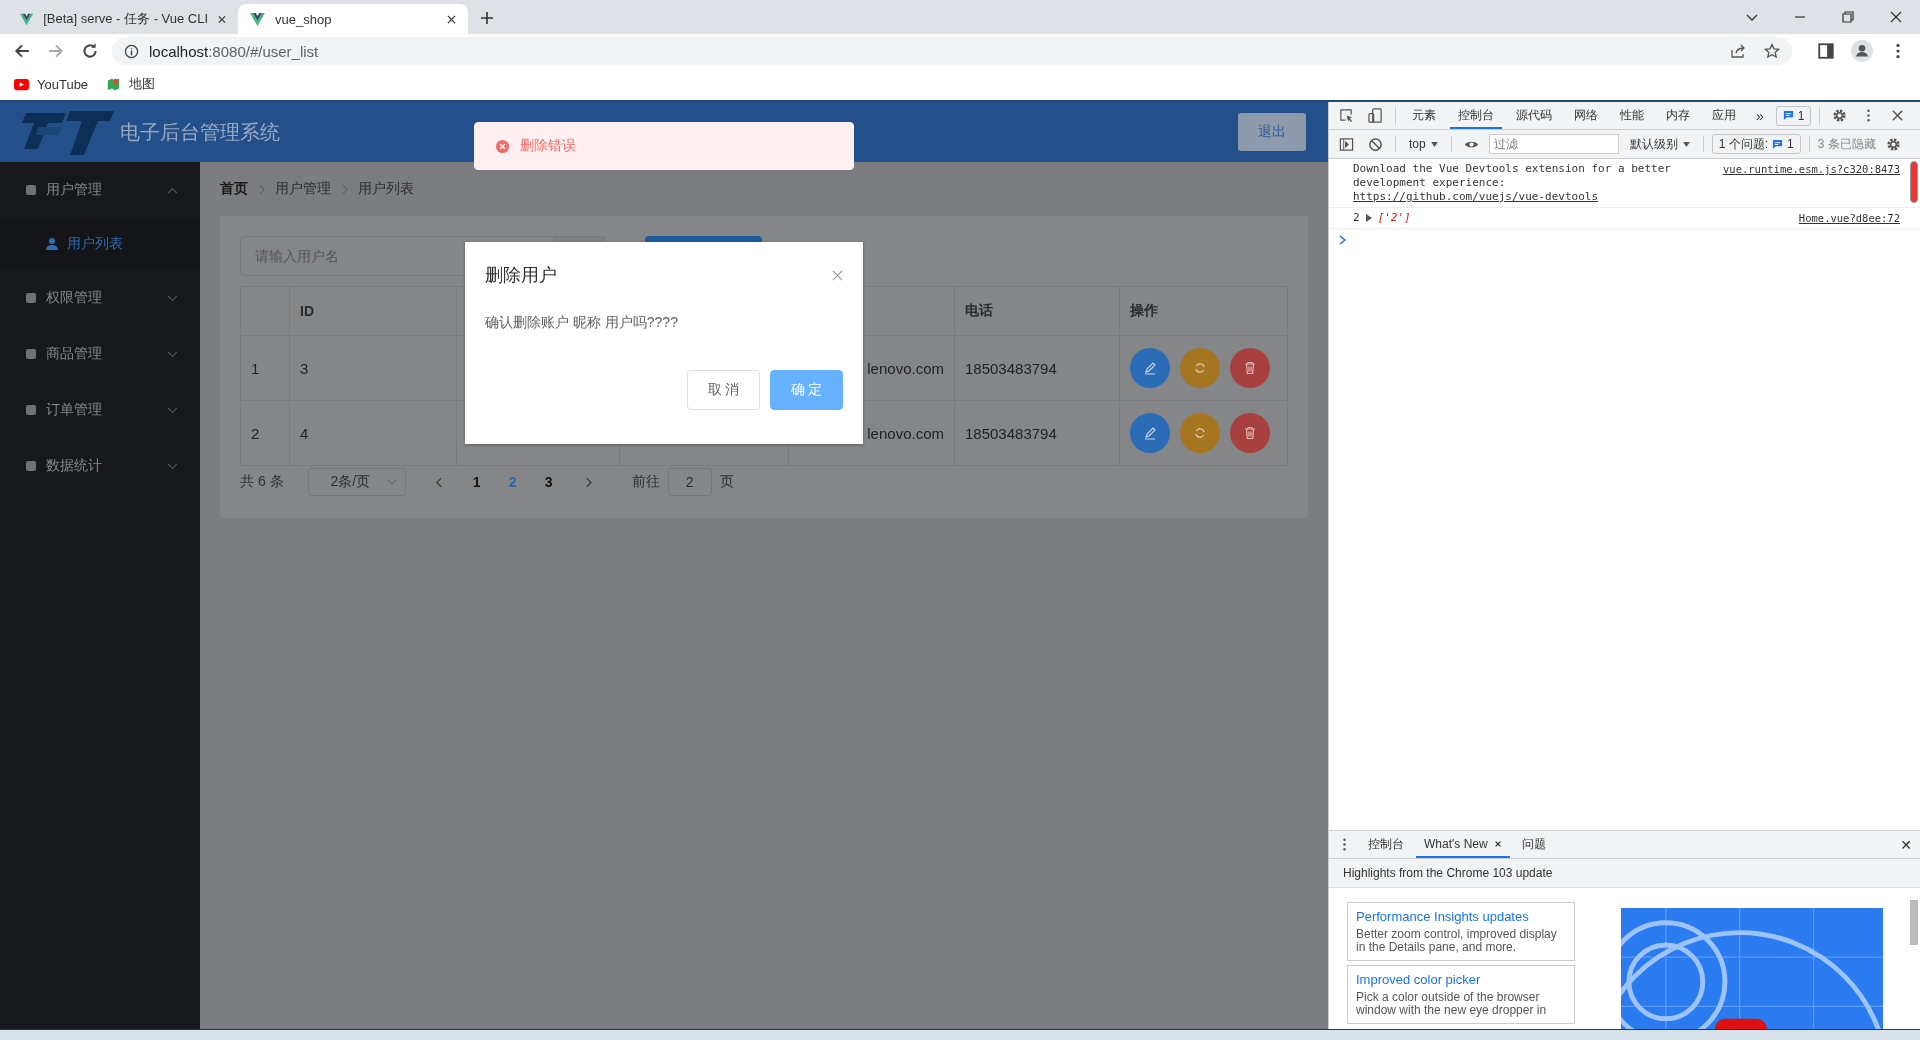 The image size is (1920, 1040). Describe the element at coordinates (51, 84) in the screenshot. I see `bookmark-link: YouTube` at that location.